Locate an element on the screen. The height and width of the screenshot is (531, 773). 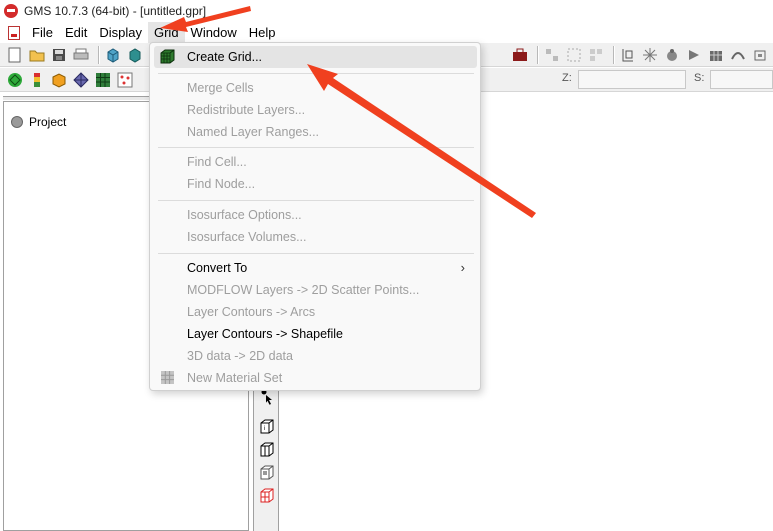
cube-view-icon is located at coordinates (113, 55).